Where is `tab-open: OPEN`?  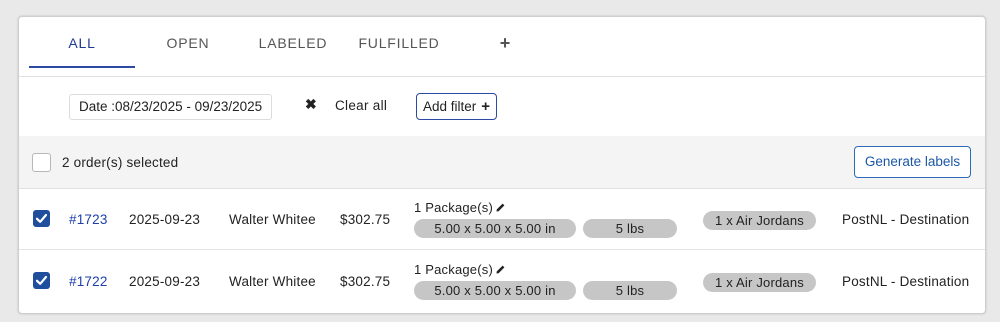 tab-open: OPEN is located at coordinates (188, 43).